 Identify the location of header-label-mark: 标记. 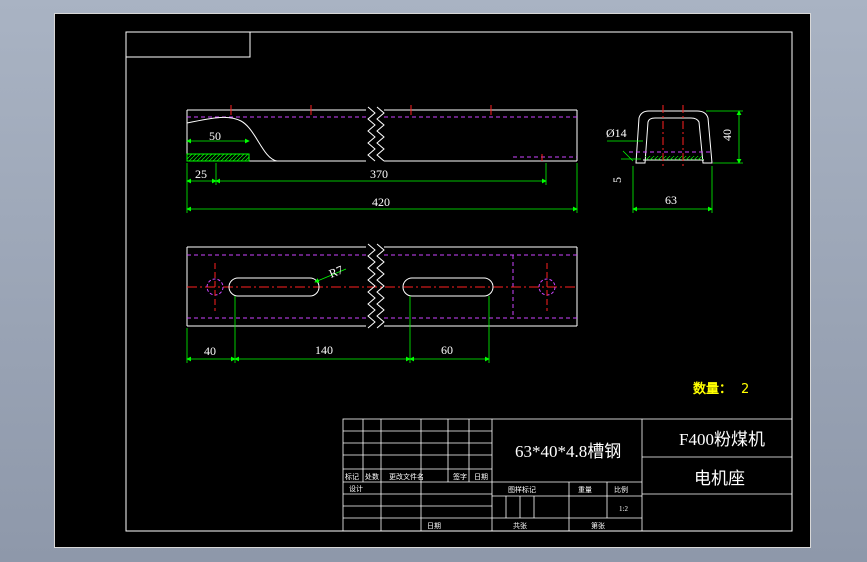
(352, 476).